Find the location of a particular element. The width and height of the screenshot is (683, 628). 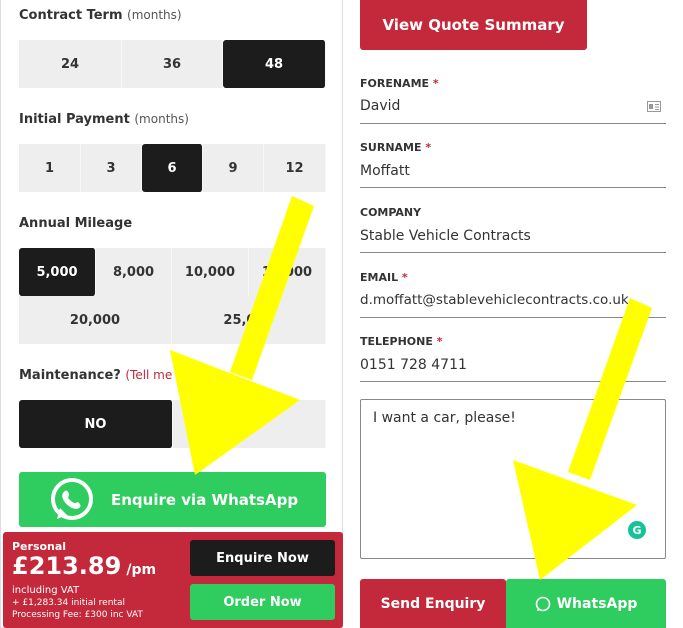

whatsapp-button: WhatsApp is located at coordinates (586, 603).